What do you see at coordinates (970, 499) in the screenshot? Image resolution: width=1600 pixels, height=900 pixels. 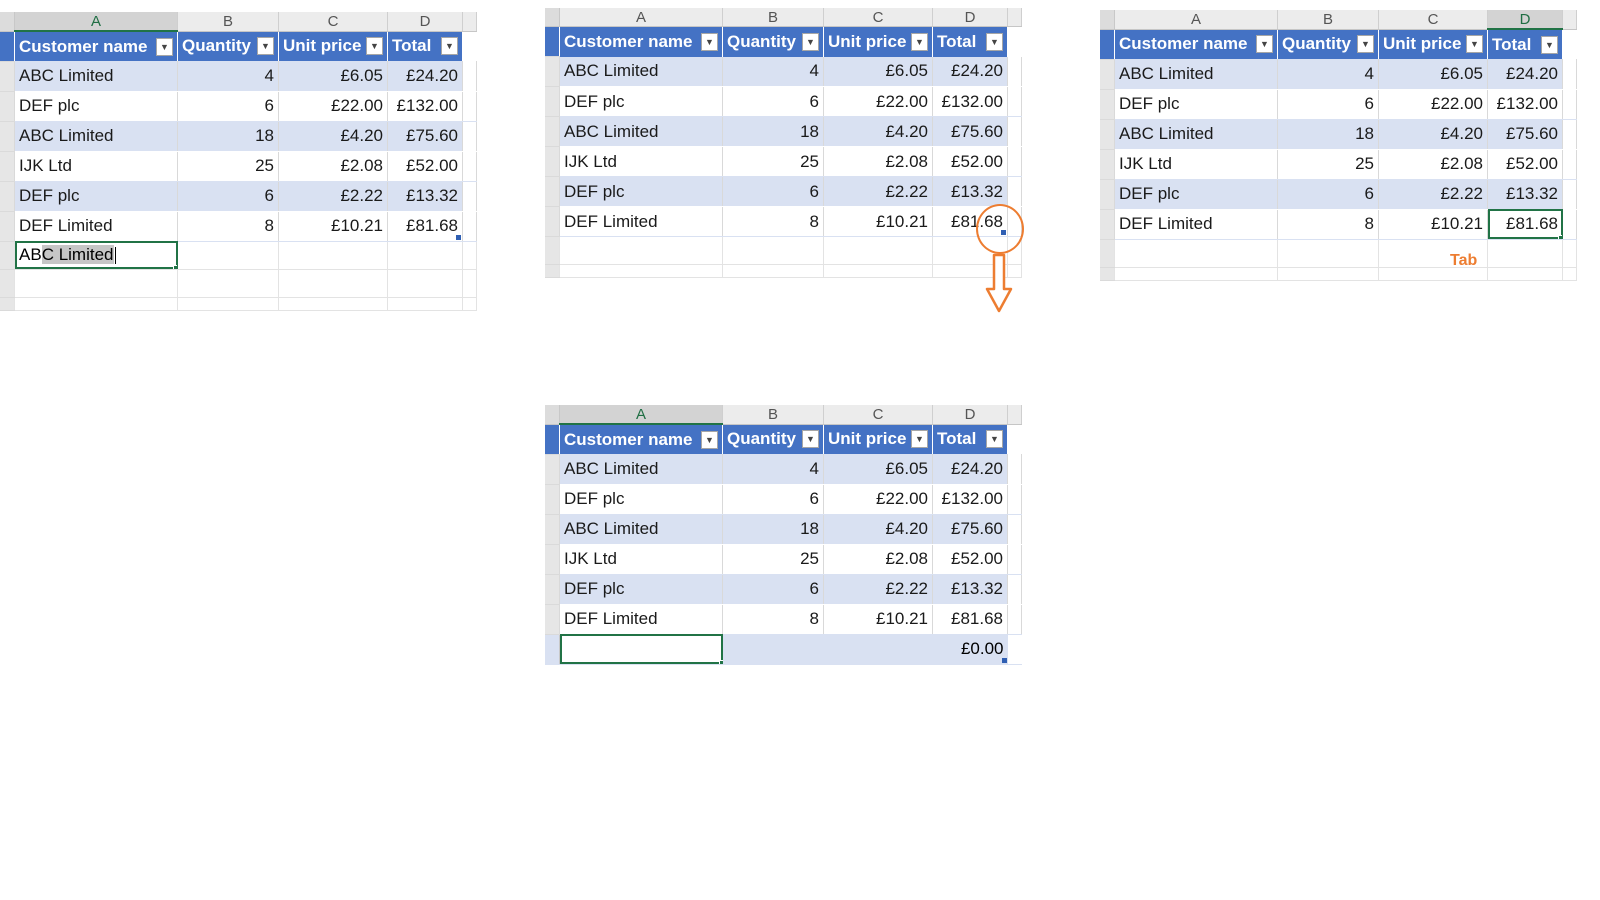 I see `cell-total: £132.00` at bounding box center [970, 499].